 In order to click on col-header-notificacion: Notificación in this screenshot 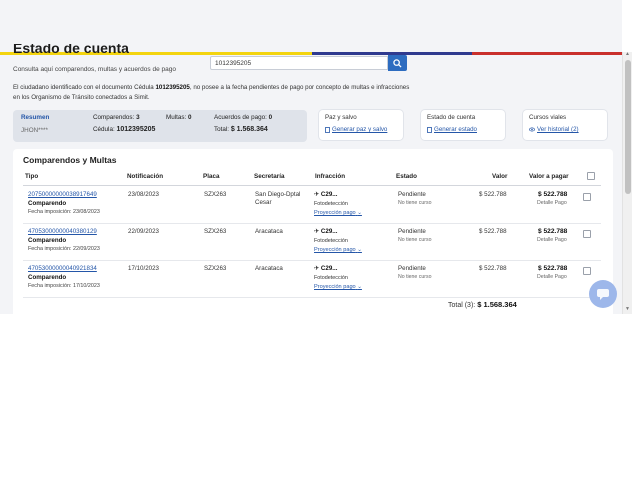, I will do `click(145, 176)`.